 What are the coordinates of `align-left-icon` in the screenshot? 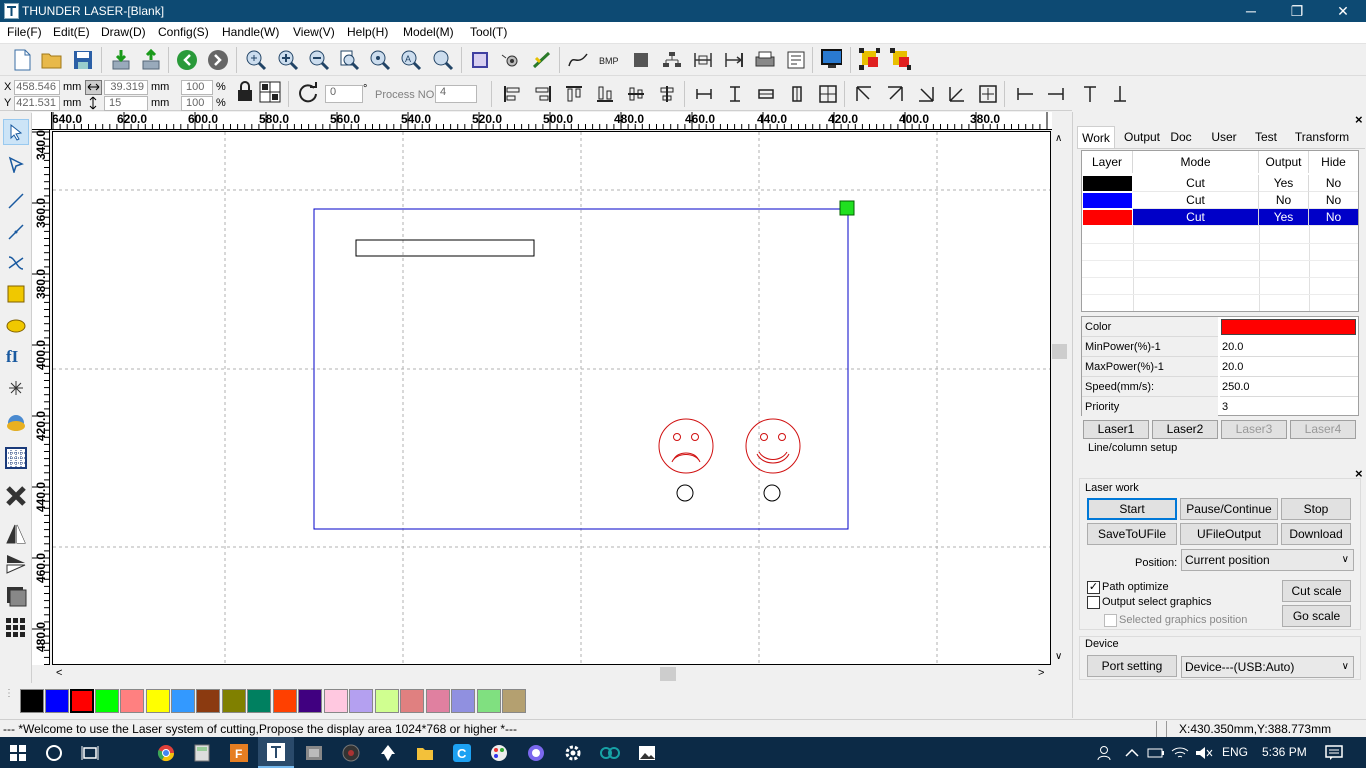 It's located at (512, 94).